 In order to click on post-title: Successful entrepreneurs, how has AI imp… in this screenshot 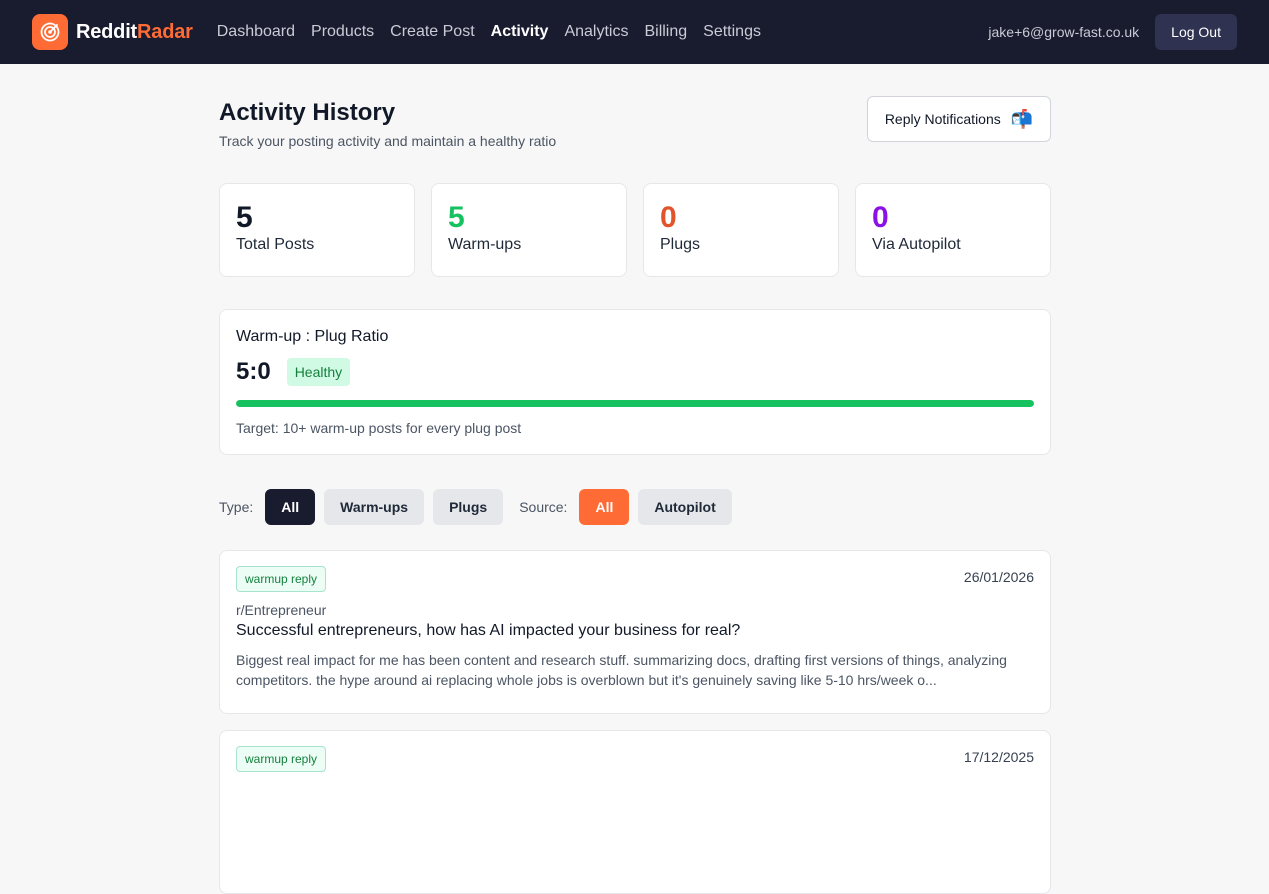, I will do `click(635, 631)`.